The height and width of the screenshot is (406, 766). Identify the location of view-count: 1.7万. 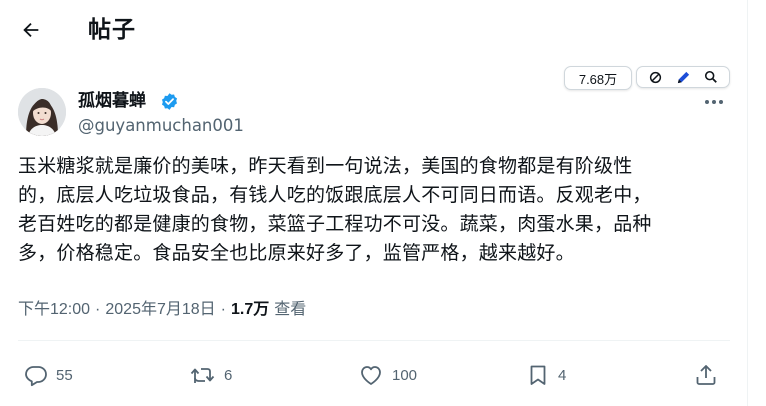
(250, 309).